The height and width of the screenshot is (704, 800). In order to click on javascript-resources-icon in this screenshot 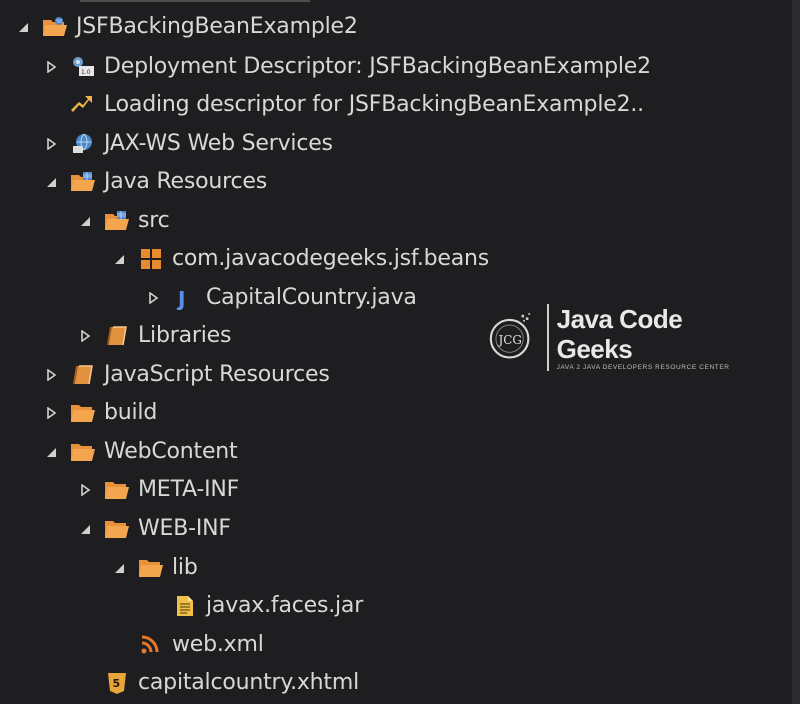, I will do `click(83, 375)`.